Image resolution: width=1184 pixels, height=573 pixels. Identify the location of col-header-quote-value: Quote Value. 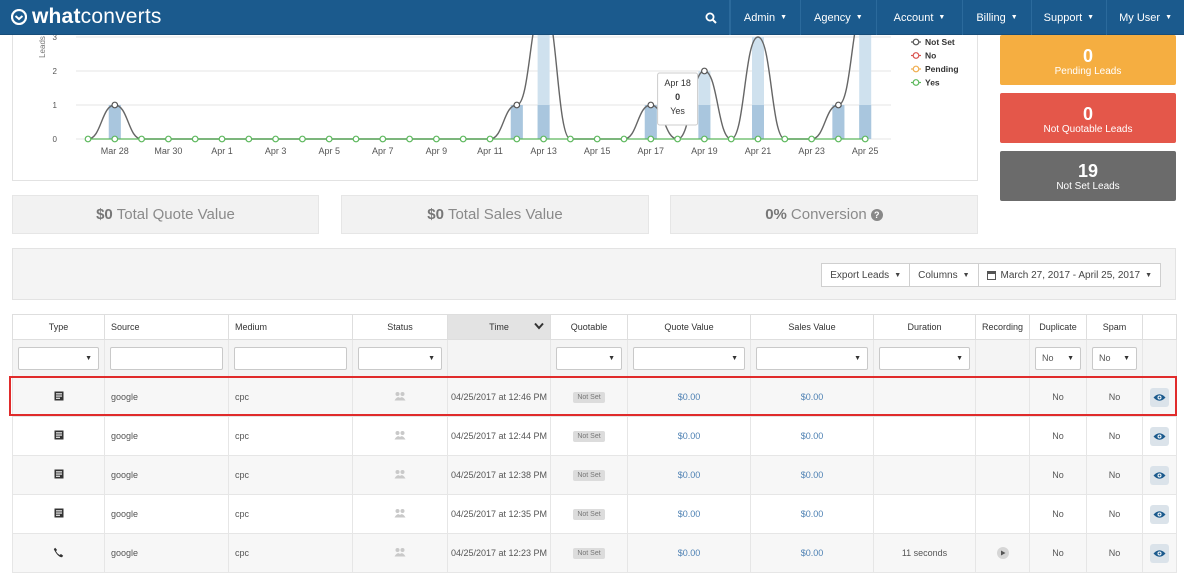
(689, 327).